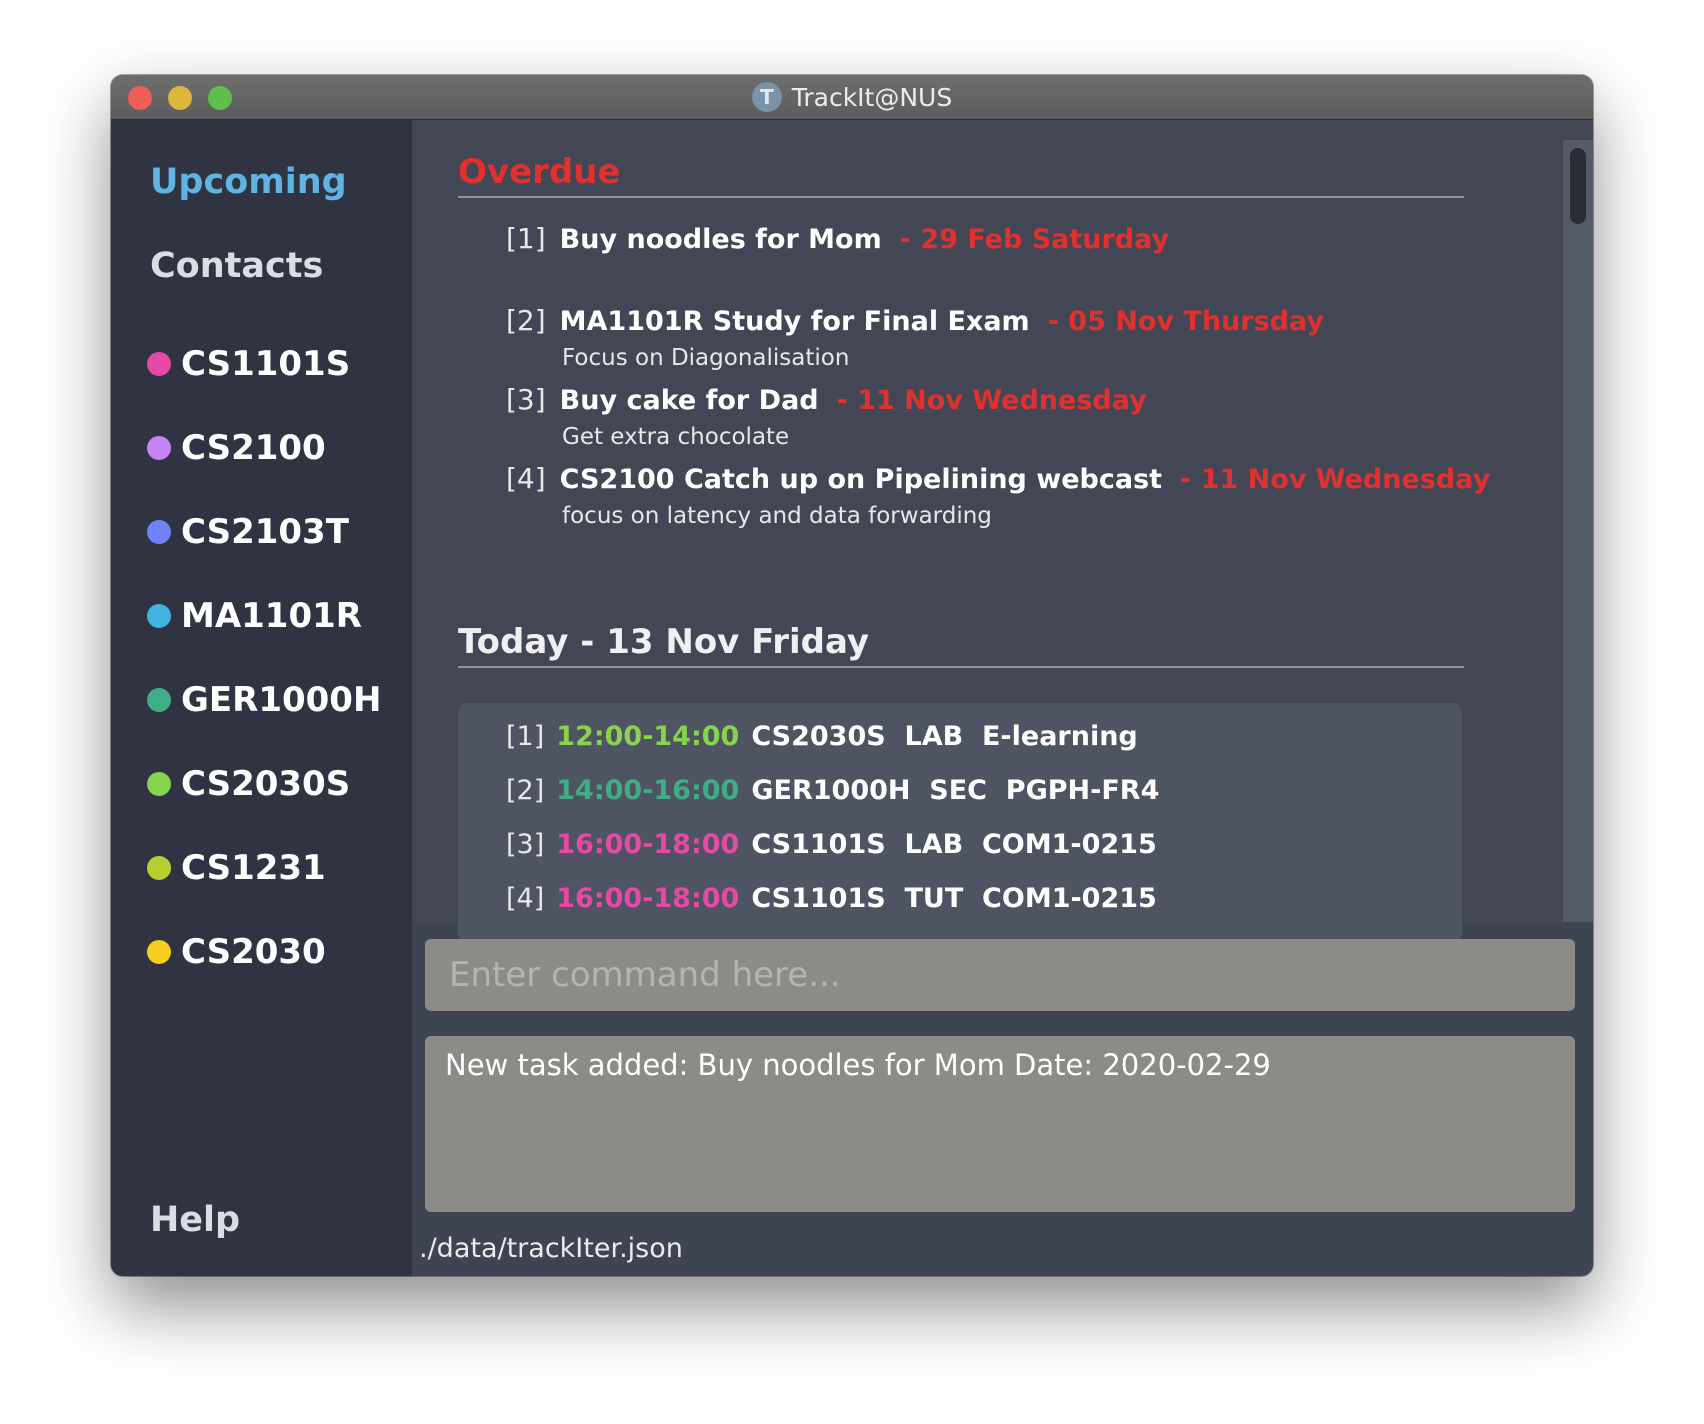  Describe the element at coordinates (794, 321) in the screenshot. I see `task-name: MA1101R Study for Final Exam` at that location.